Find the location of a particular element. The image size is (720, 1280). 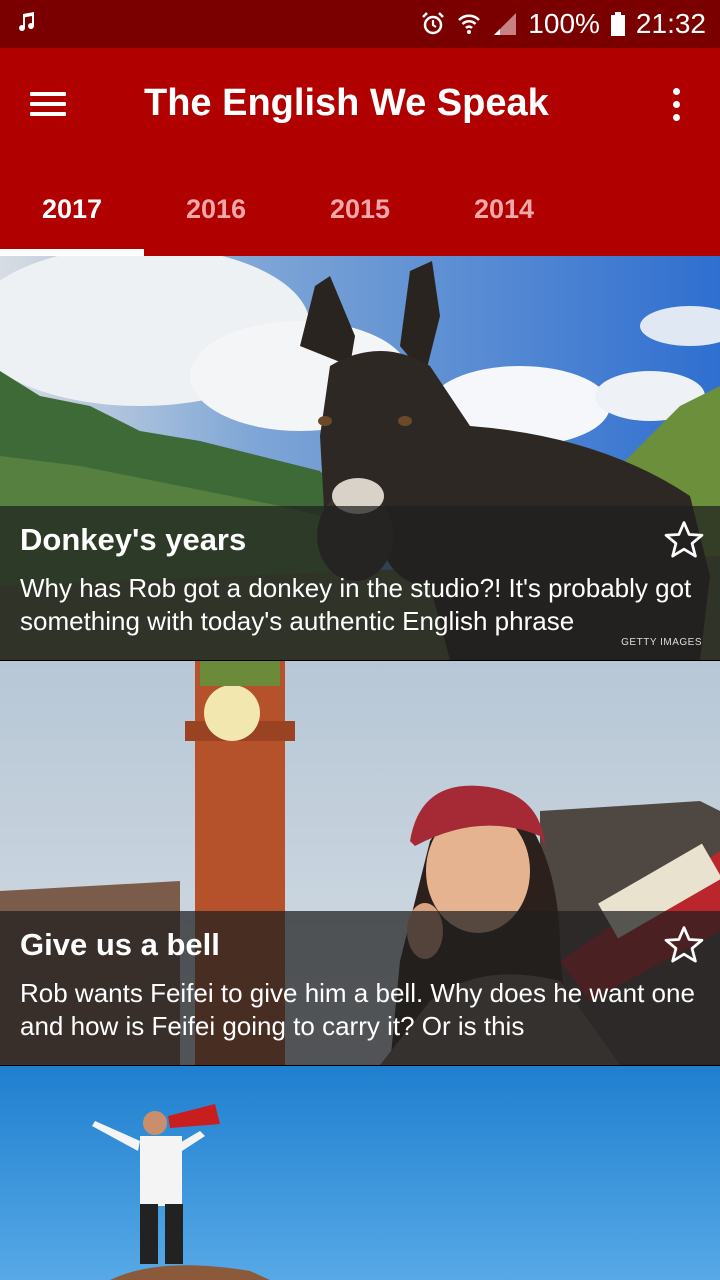

music-note-icon is located at coordinates (27, 22).